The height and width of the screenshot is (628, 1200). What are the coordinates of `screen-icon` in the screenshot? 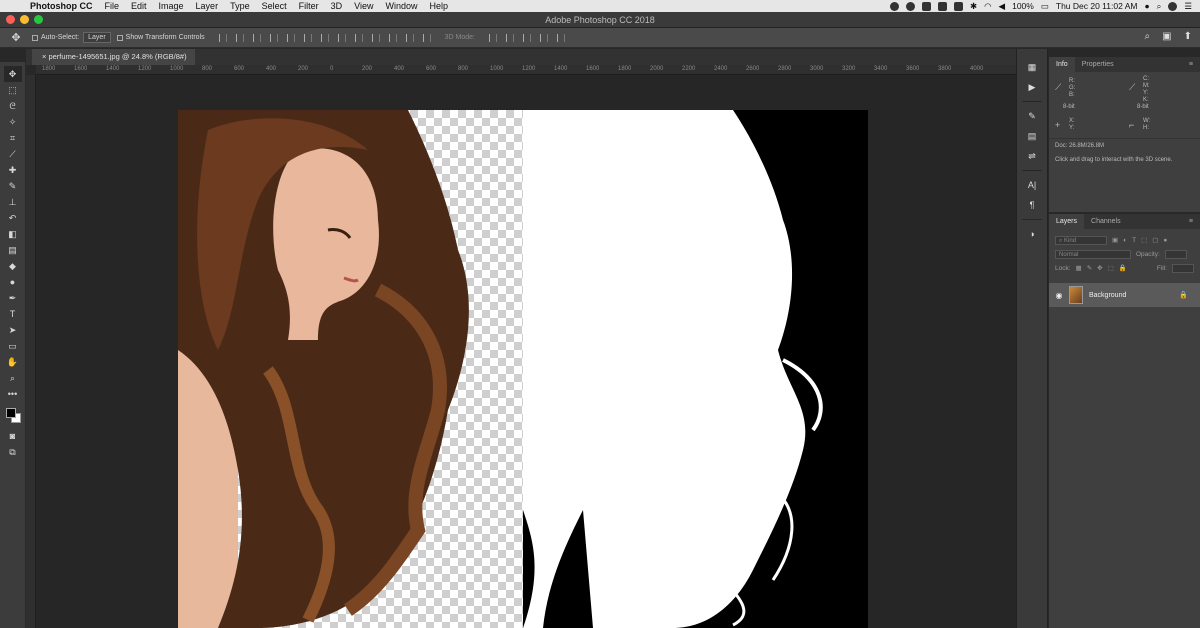 It's located at (942, 6).